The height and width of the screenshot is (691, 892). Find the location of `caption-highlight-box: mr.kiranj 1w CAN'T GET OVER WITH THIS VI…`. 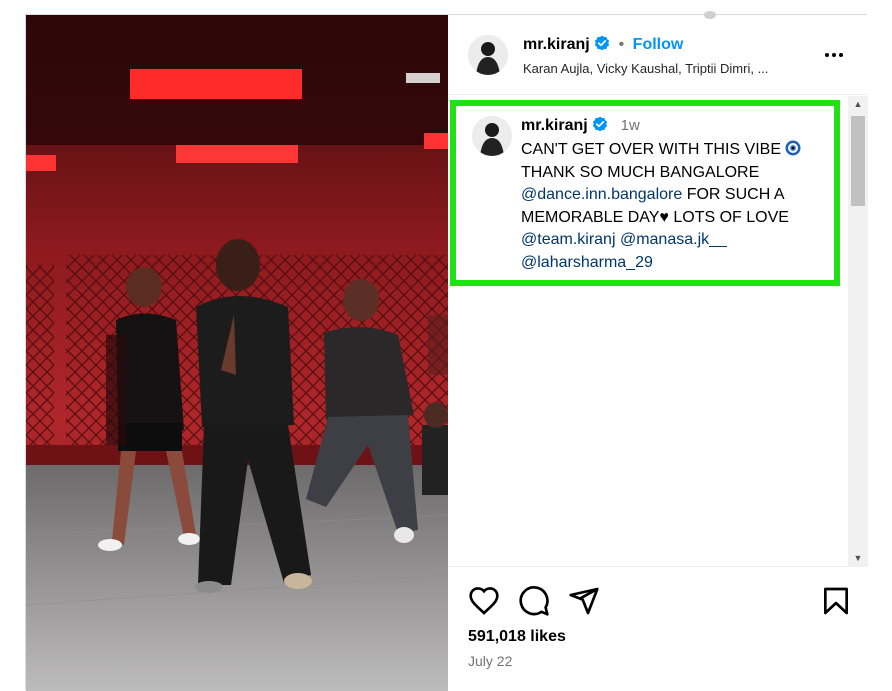

caption-highlight-box: mr.kiranj 1w CAN'T GET OVER WITH THIS VI… is located at coordinates (645, 193).